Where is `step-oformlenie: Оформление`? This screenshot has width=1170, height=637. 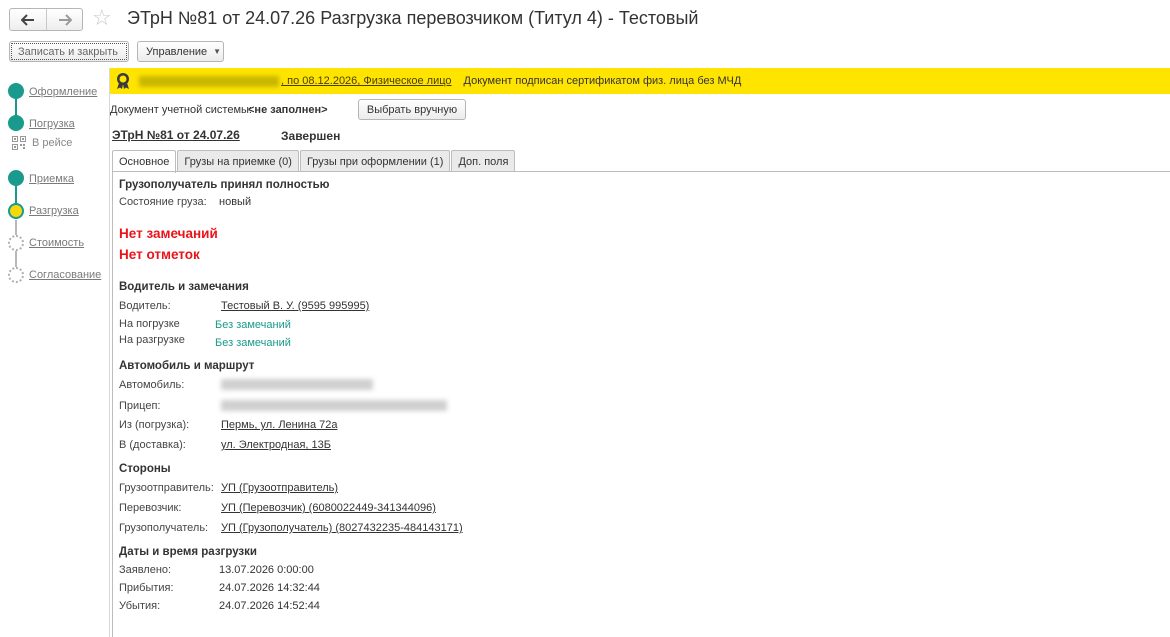
step-oformlenie: Оформление is located at coordinates (63, 92).